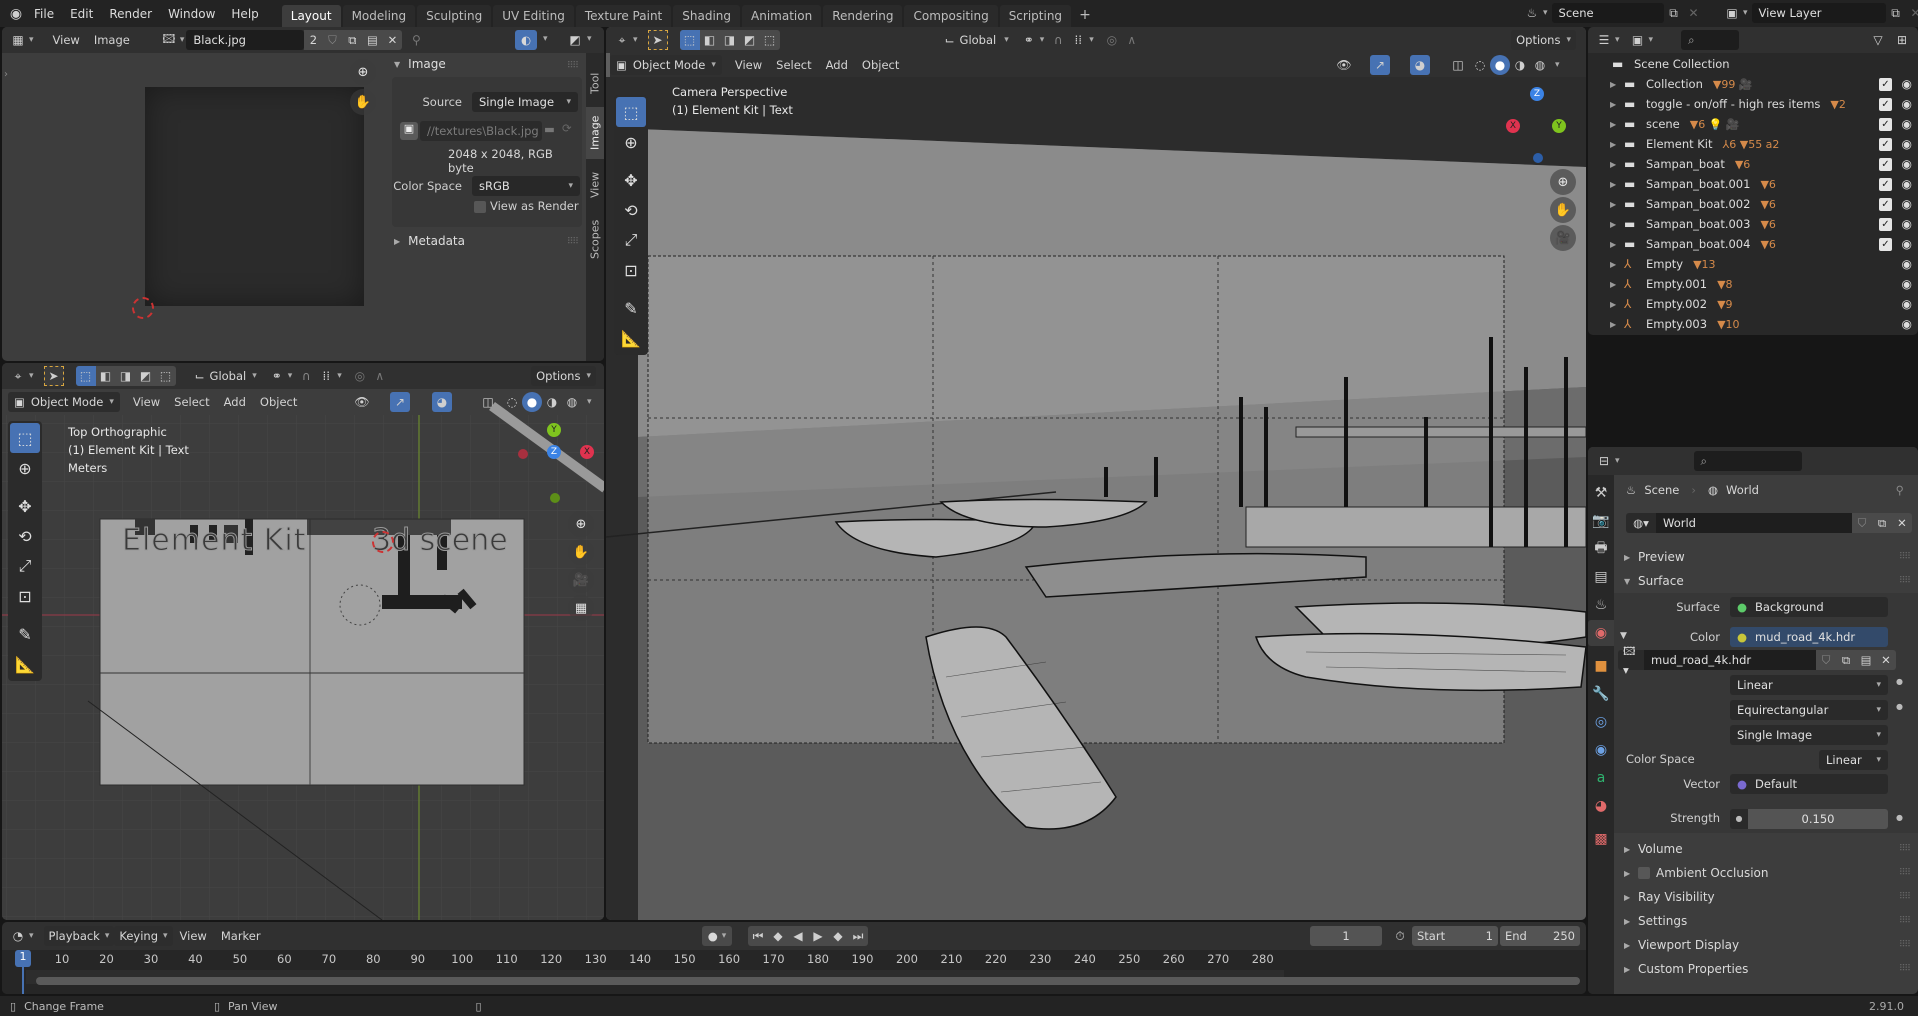  I want to click on gizmo-icon: ↗, so click(400, 402).